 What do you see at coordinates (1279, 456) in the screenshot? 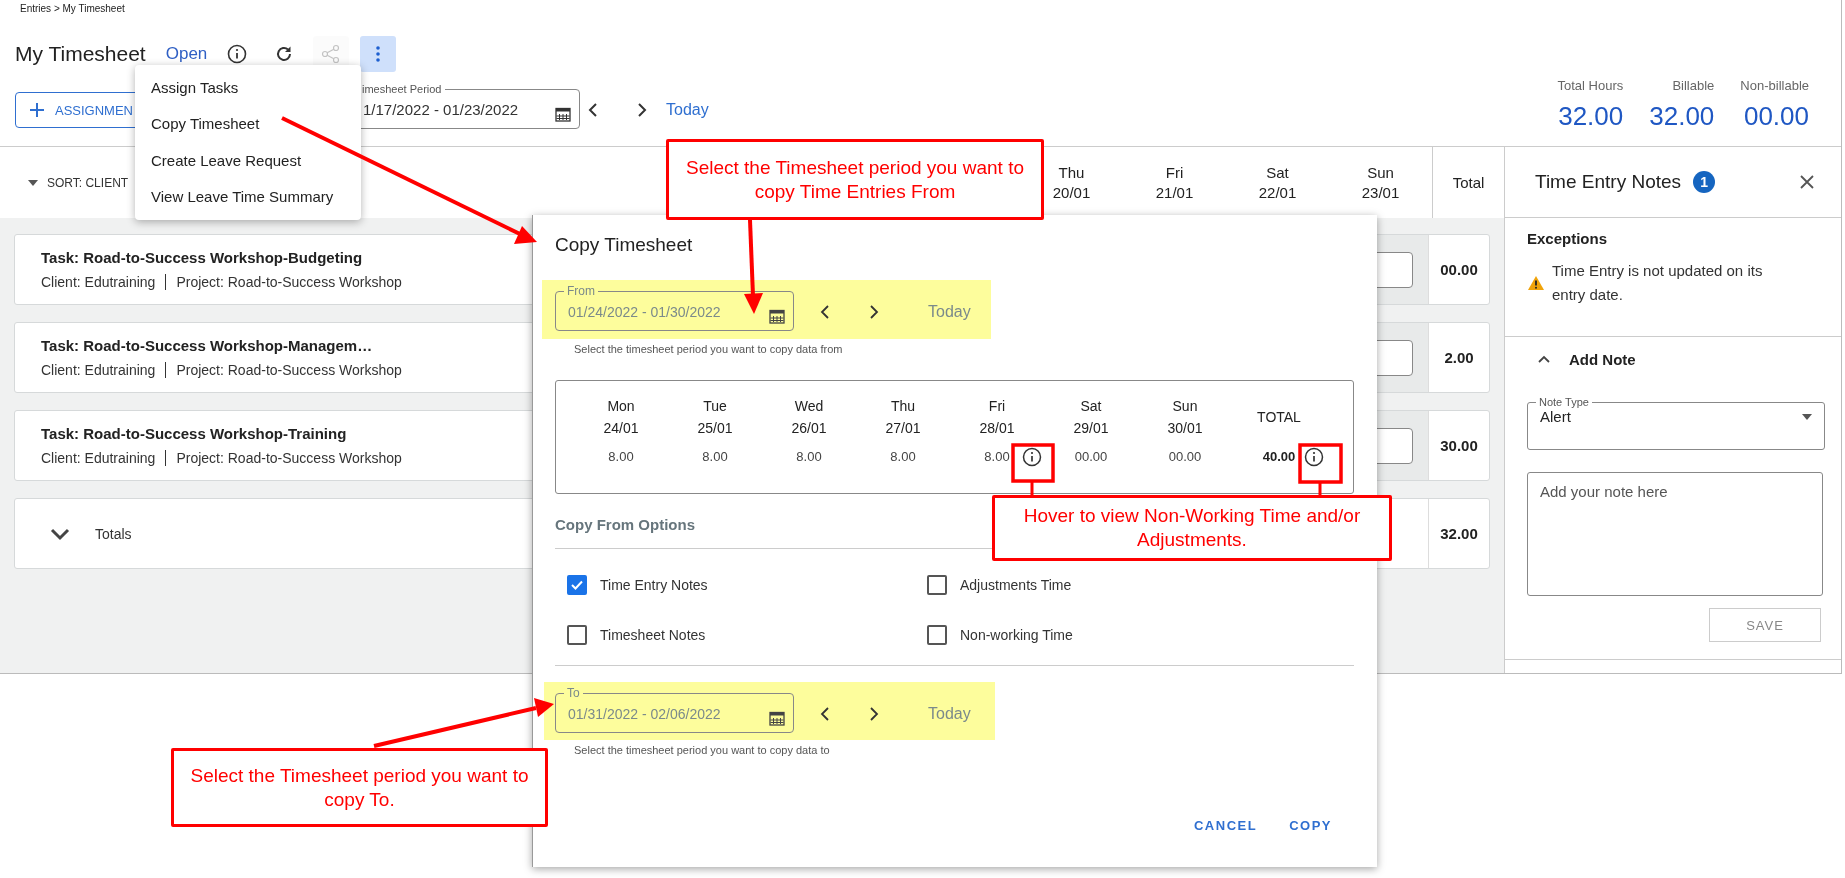
I see `week-total: 40.00` at bounding box center [1279, 456].